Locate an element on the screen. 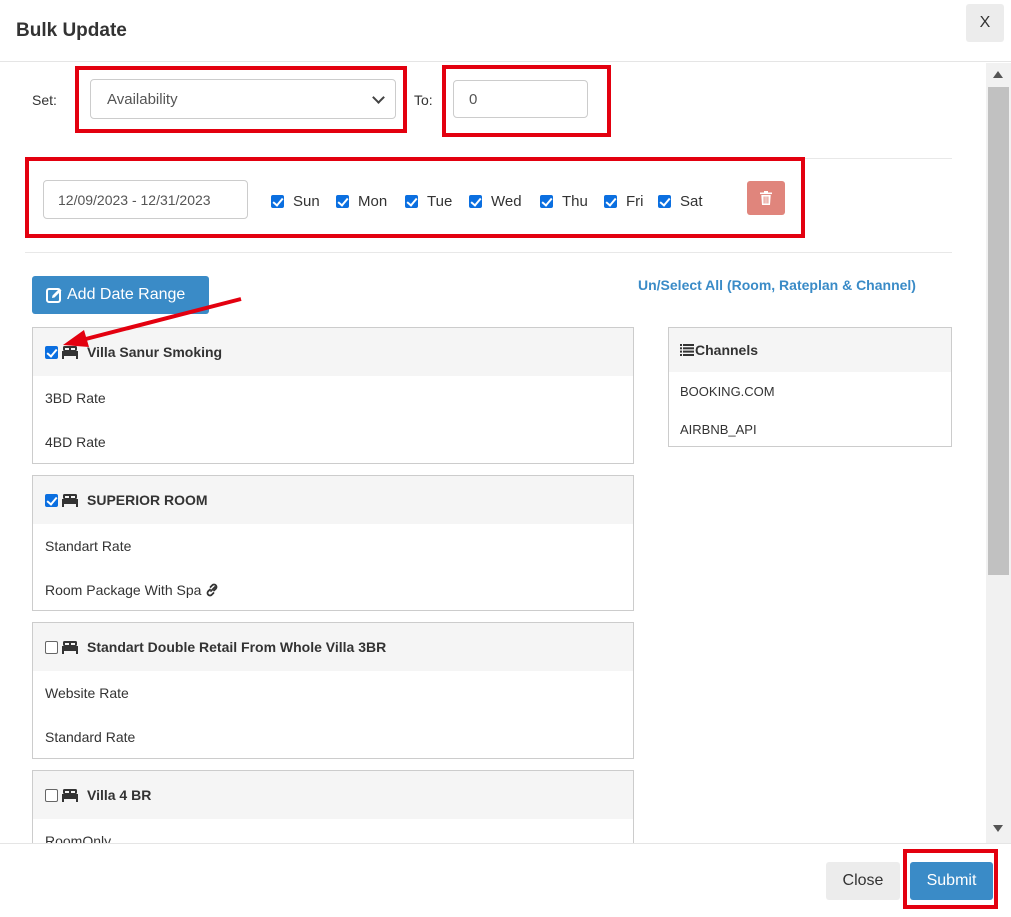 The height and width of the screenshot is (917, 1011). room-header: SUPERIOR ROOM is located at coordinates (333, 500).